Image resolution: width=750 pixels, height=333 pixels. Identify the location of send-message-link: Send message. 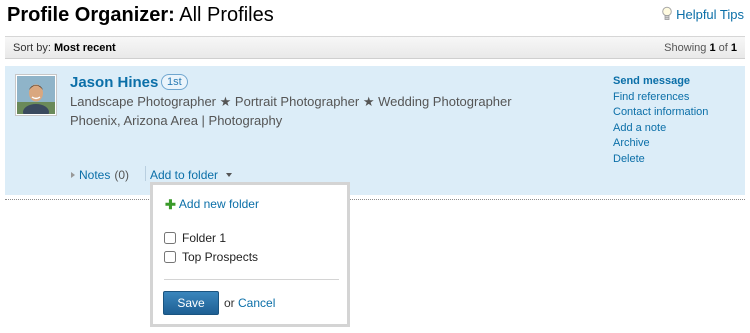
(660, 82).